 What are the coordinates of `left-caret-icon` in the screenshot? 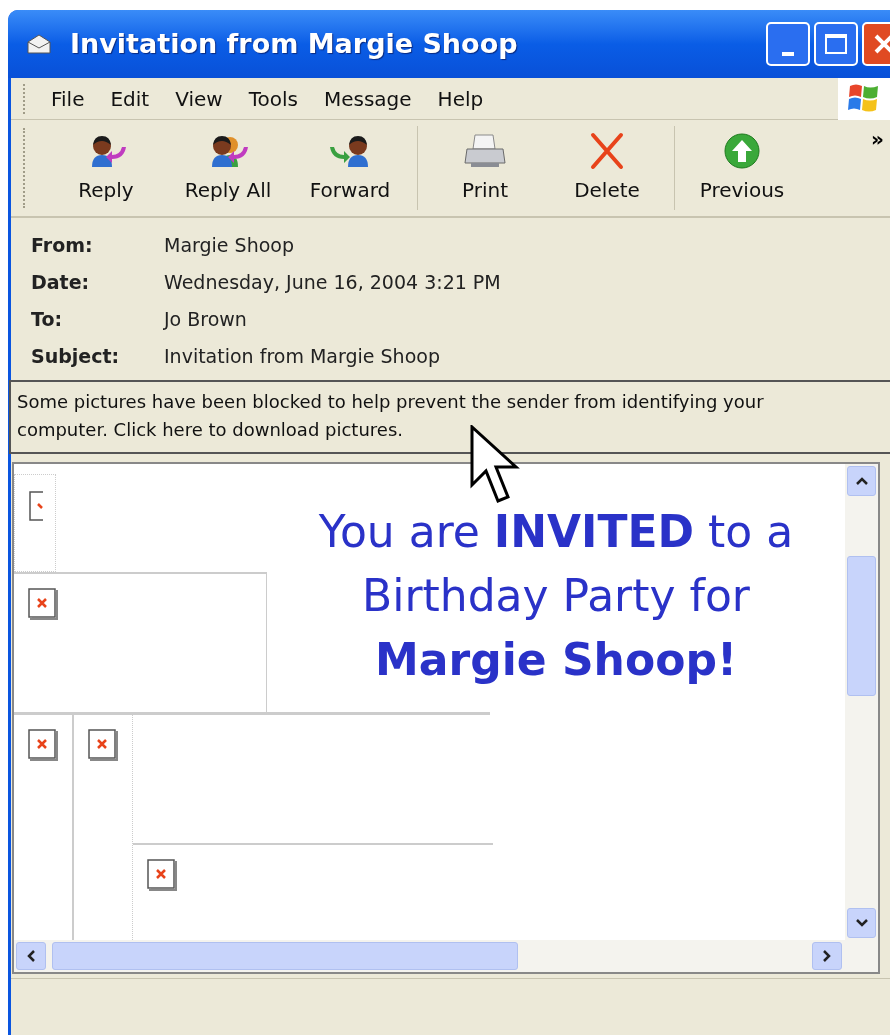 It's located at (31, 956).